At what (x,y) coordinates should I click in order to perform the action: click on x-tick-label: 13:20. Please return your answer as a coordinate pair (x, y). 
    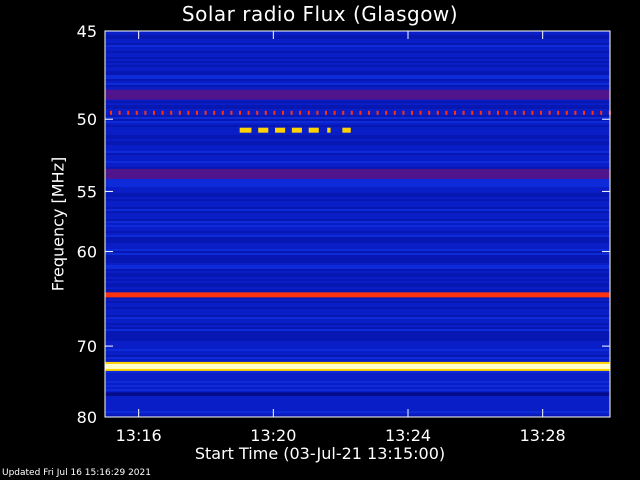
    Looking at the image, I should click on (273, 435).